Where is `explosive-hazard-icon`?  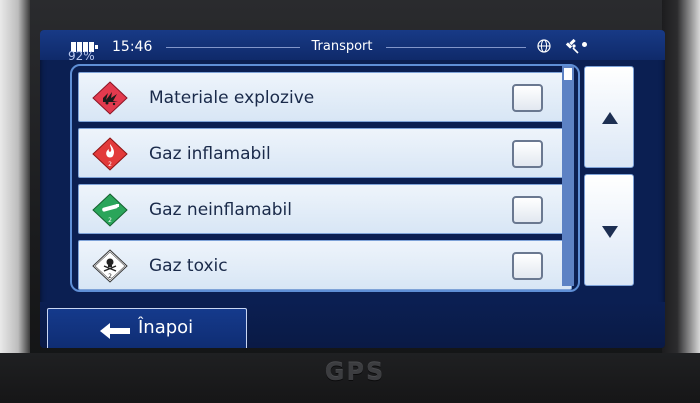
explosive-hazard-icon is located at coordinates (110, 98).